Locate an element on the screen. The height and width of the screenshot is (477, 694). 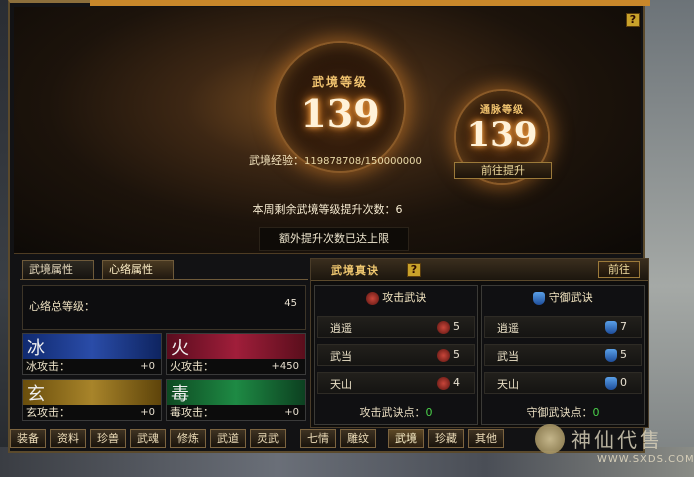
tab-training: 修炼 is located at coordinates (188, 438).